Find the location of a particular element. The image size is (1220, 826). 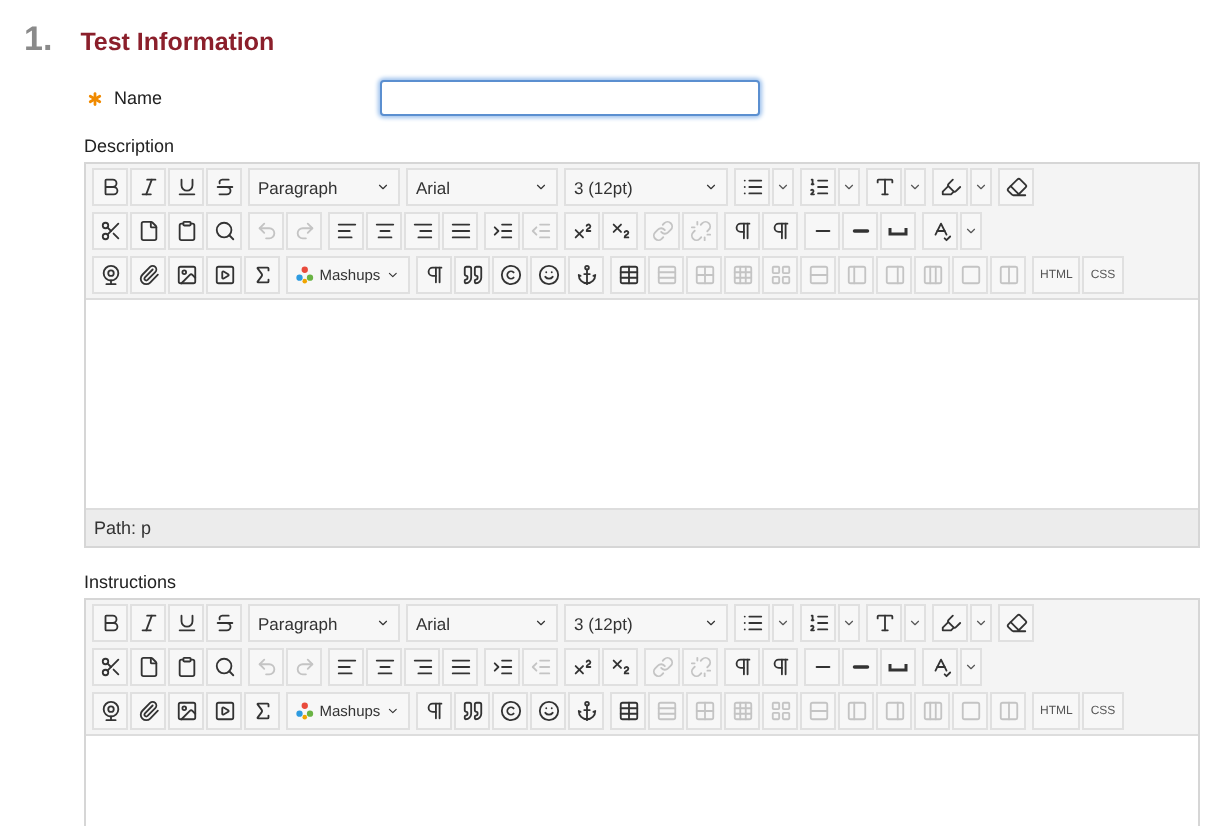

quote-icon is located at coordinates (472, 275).